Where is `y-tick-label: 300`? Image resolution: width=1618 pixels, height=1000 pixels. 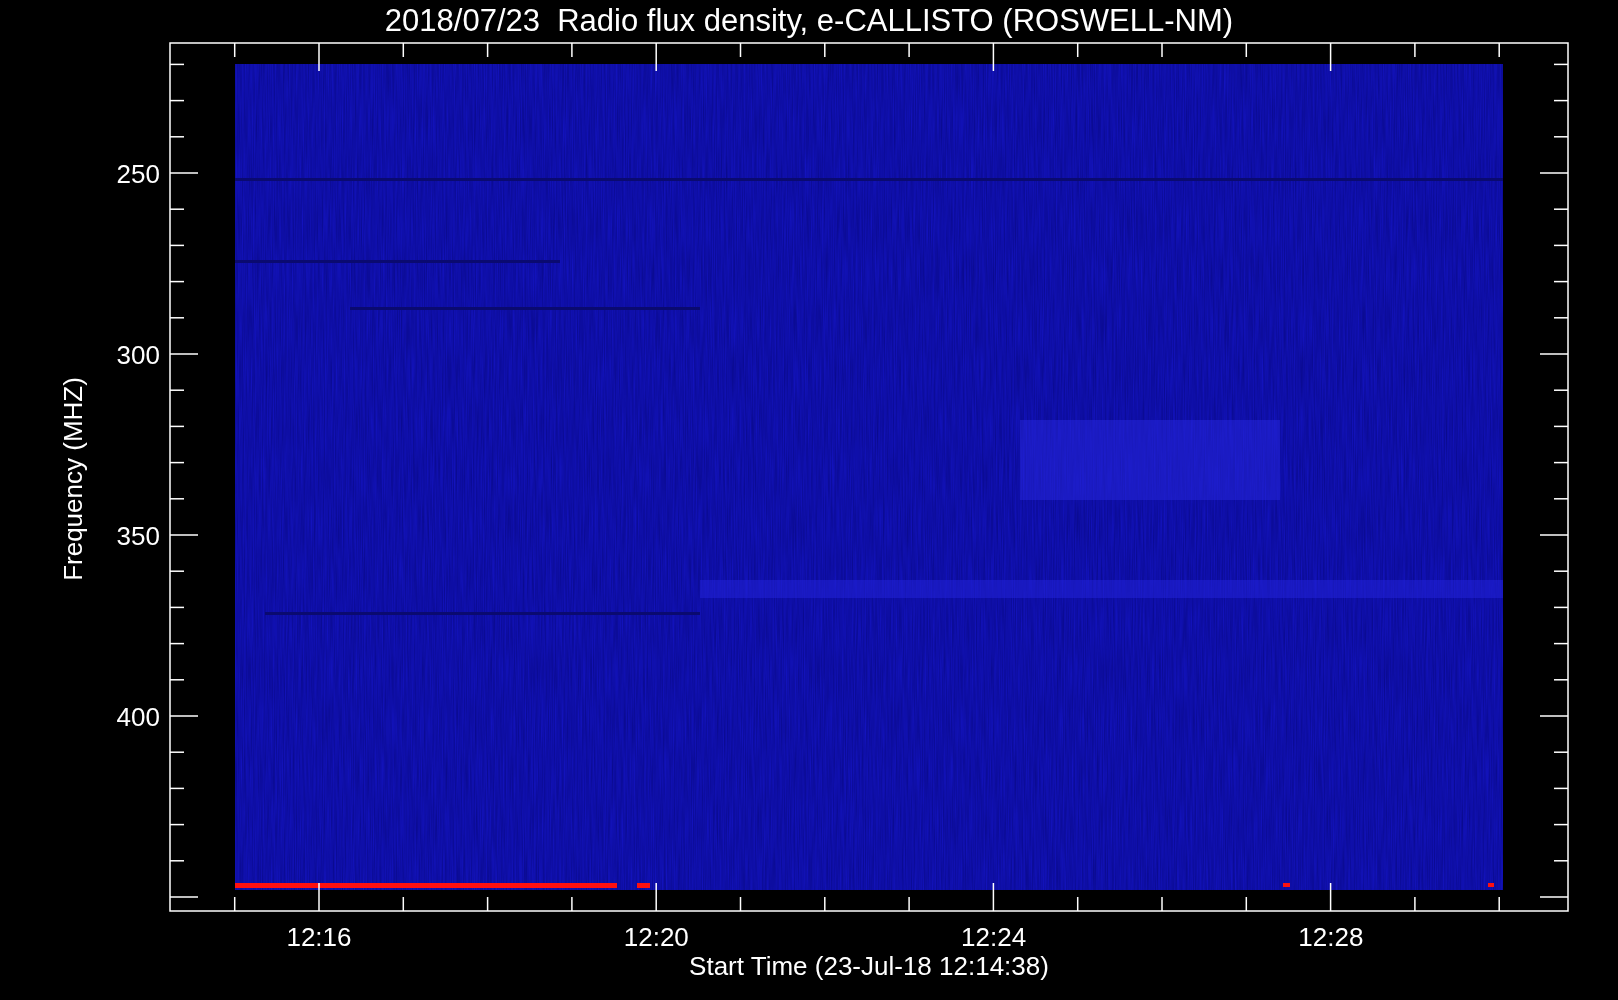 y-tick-label: 300 is located at coordinates (138, 355).